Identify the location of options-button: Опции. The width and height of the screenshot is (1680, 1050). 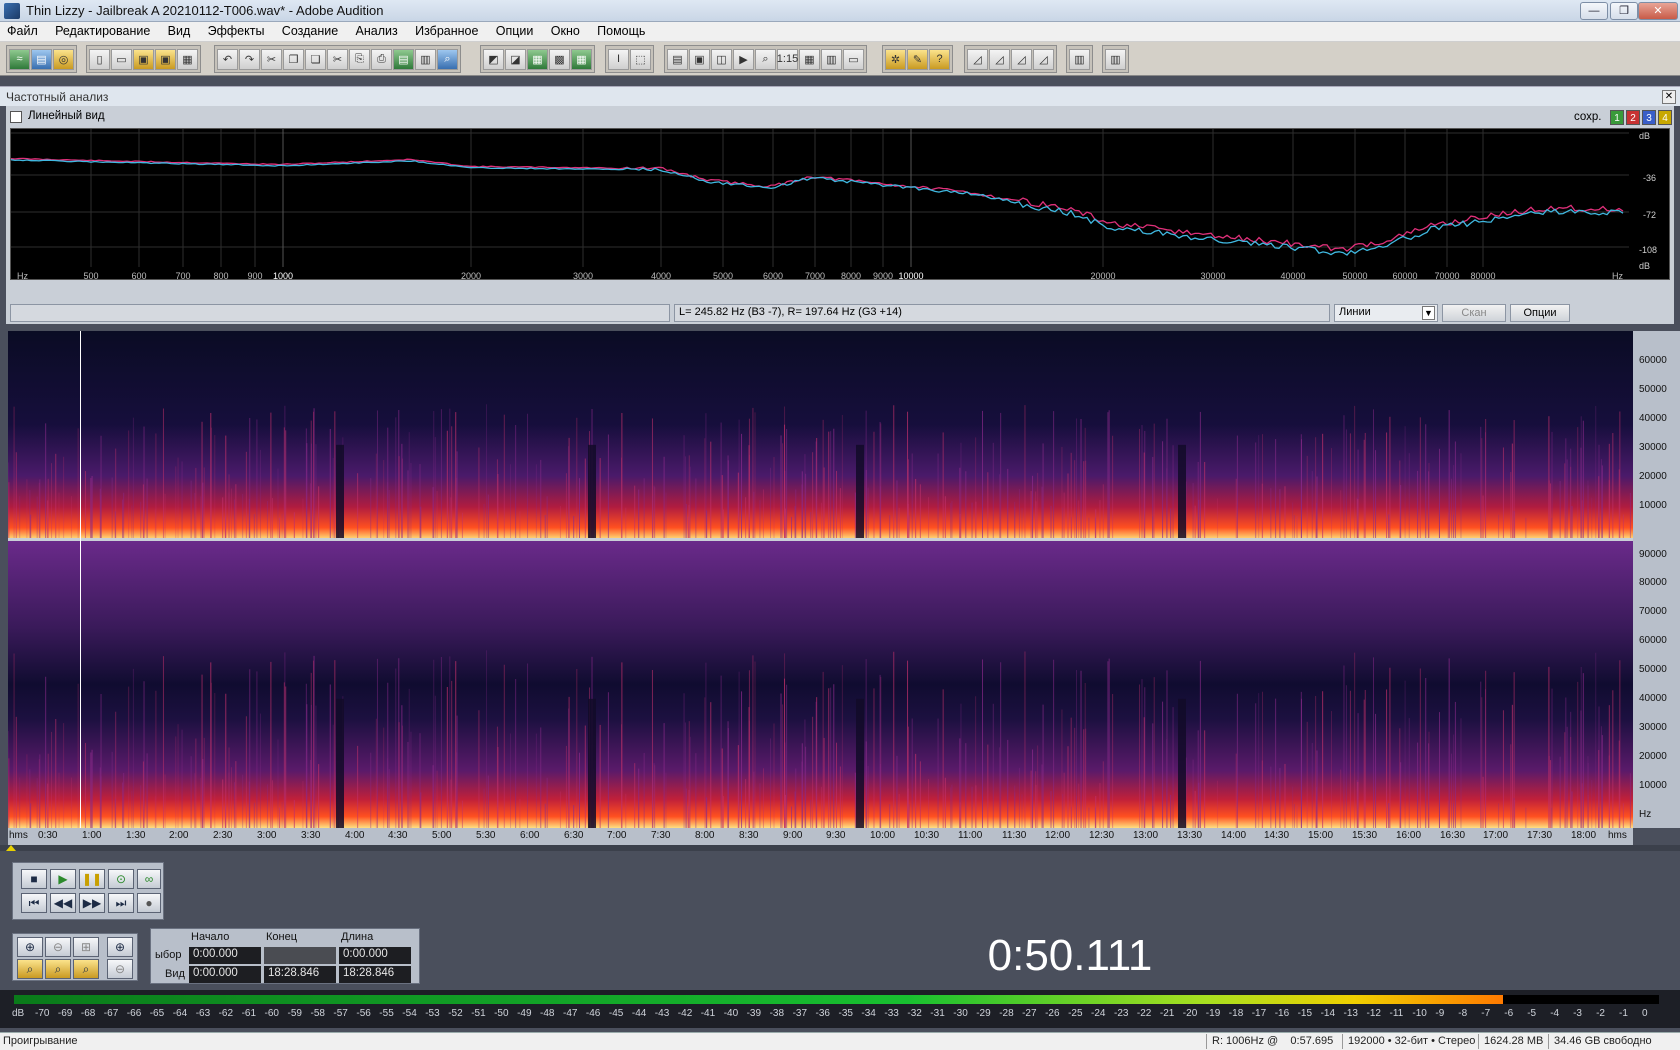
(1540, 313).